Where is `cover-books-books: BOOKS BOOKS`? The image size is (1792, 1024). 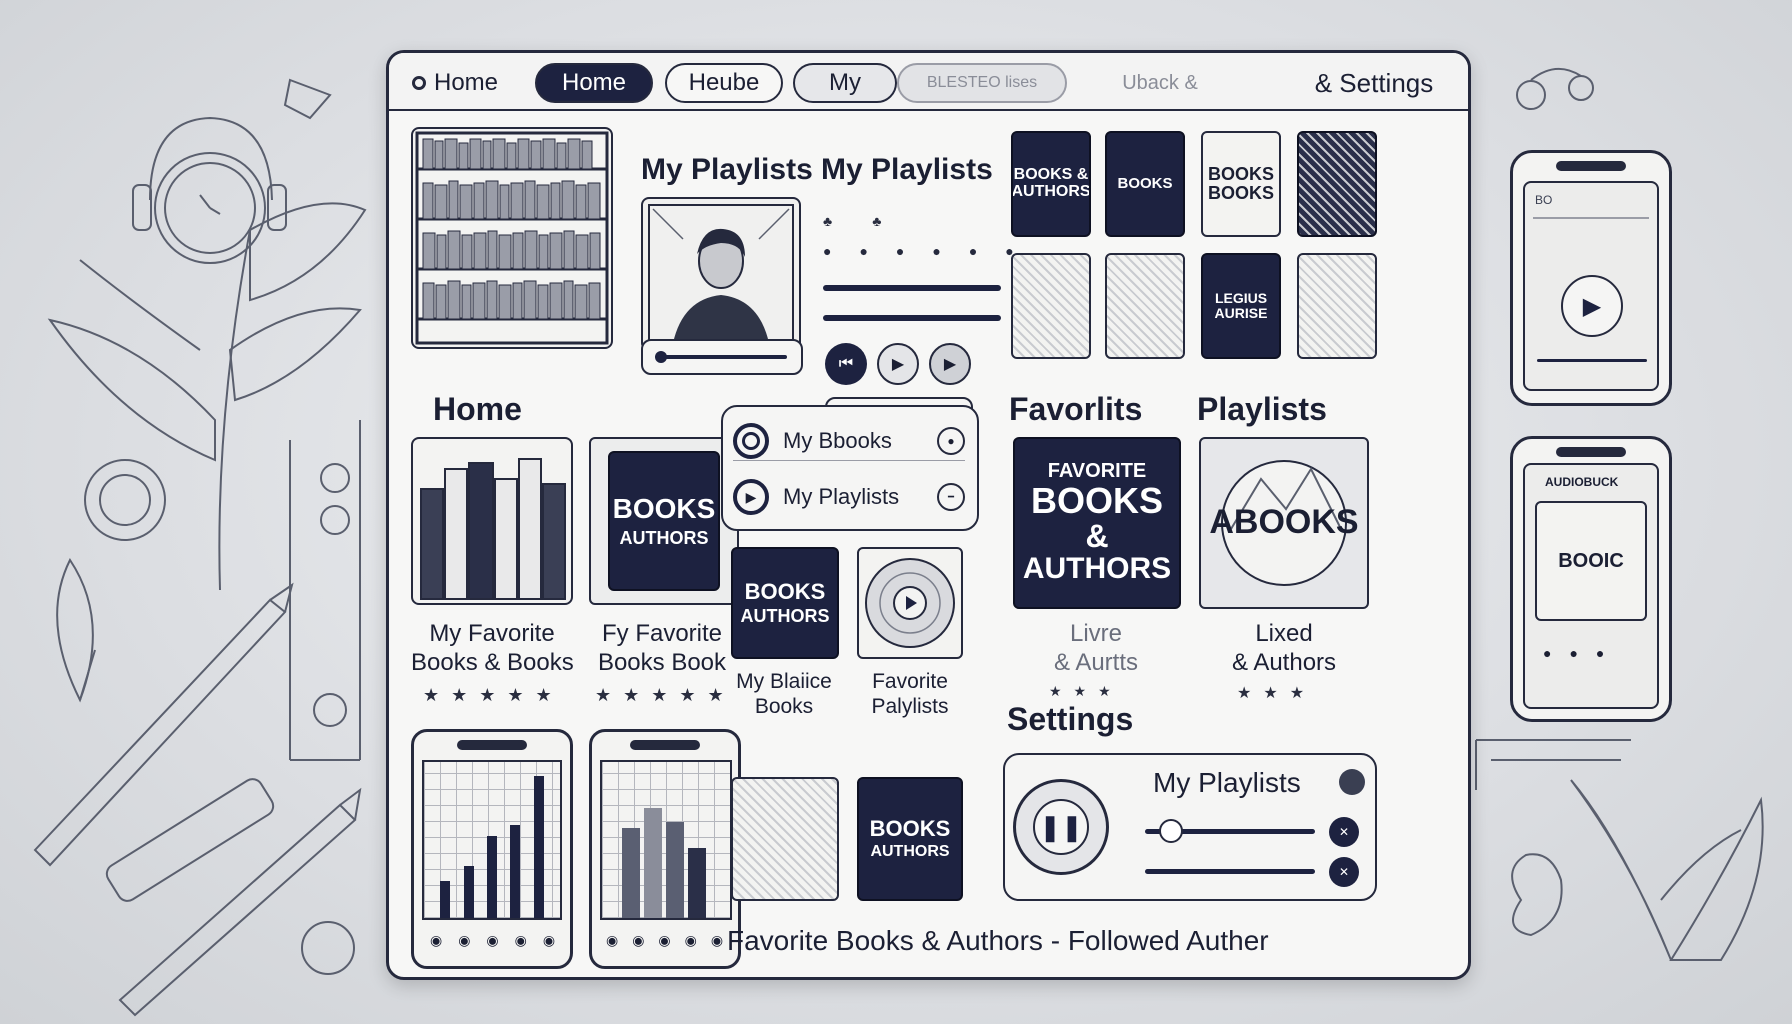
cover-books-books: BOOKS BOOKS is located at coordinates (1241, 184).